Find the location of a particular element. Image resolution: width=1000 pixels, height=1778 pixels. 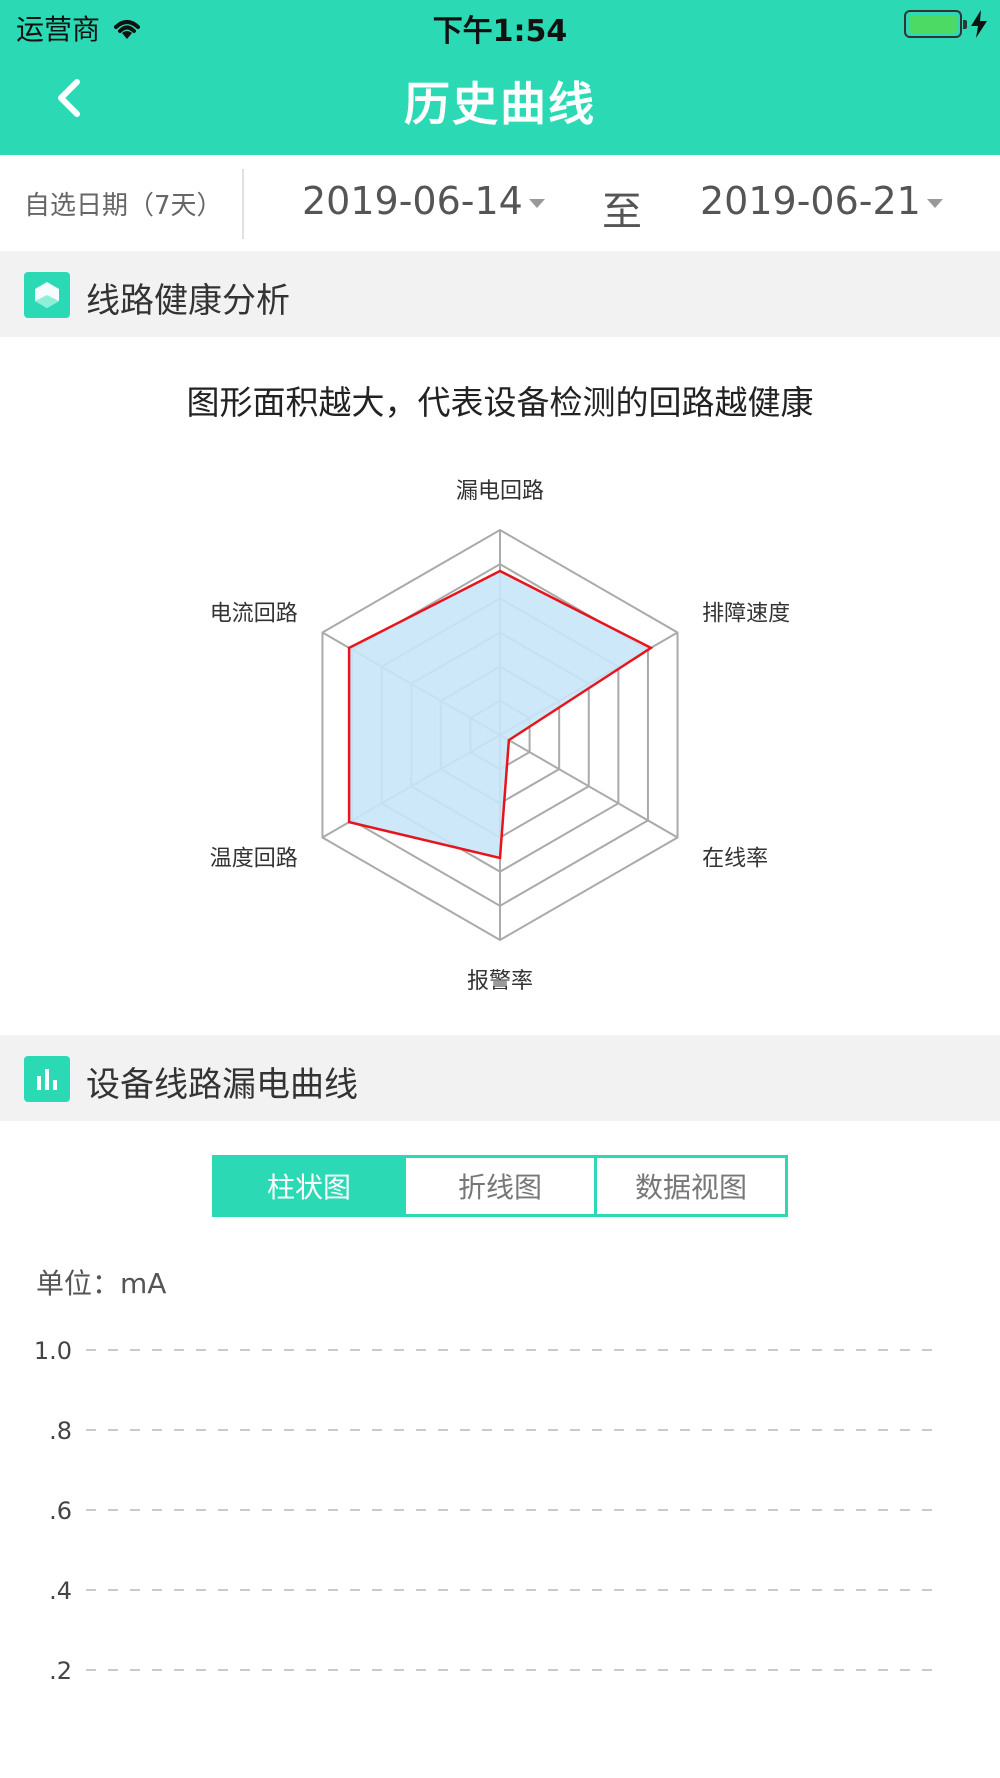

end-date-picker: 2019-06-21 is located at coordinates (821, 201).